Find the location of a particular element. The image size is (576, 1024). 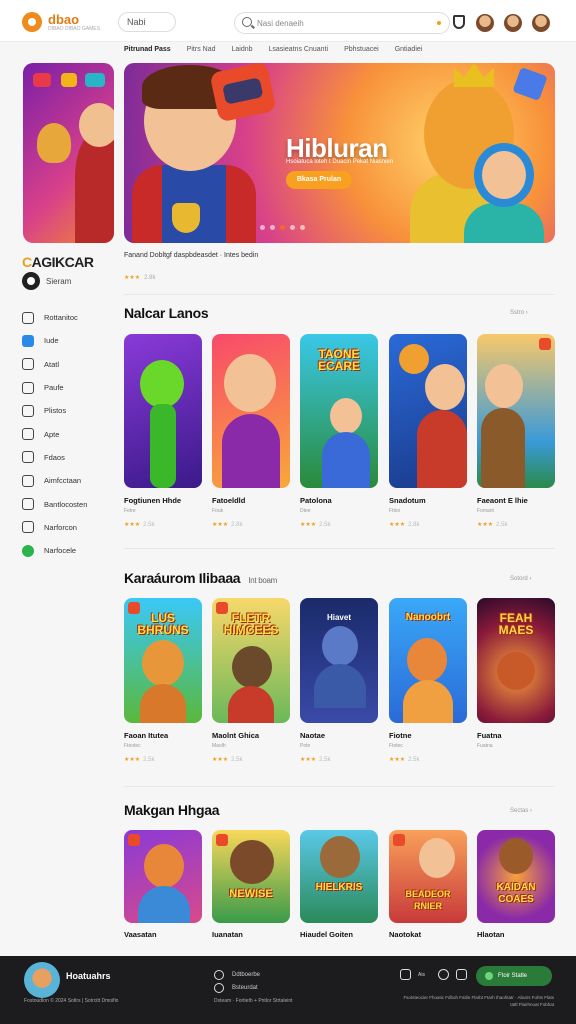

sidebar-item: Apte is located at coordinates (67, 433).